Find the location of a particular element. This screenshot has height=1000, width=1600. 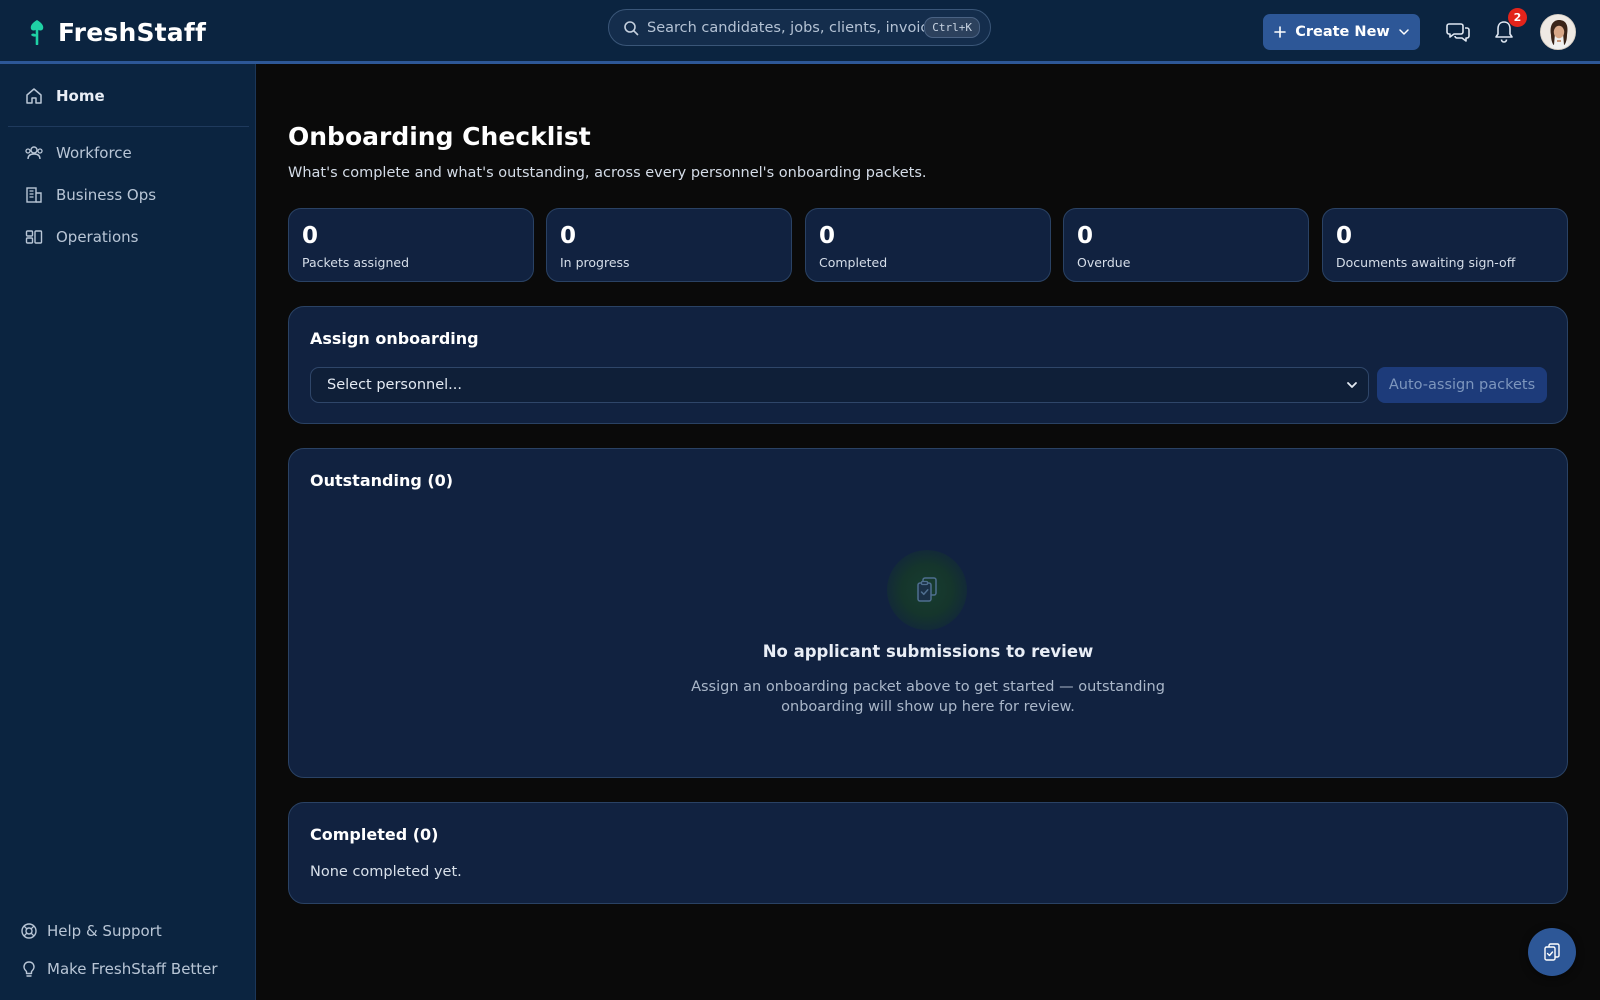

chat-icon is located at coordinates (1458, 32).